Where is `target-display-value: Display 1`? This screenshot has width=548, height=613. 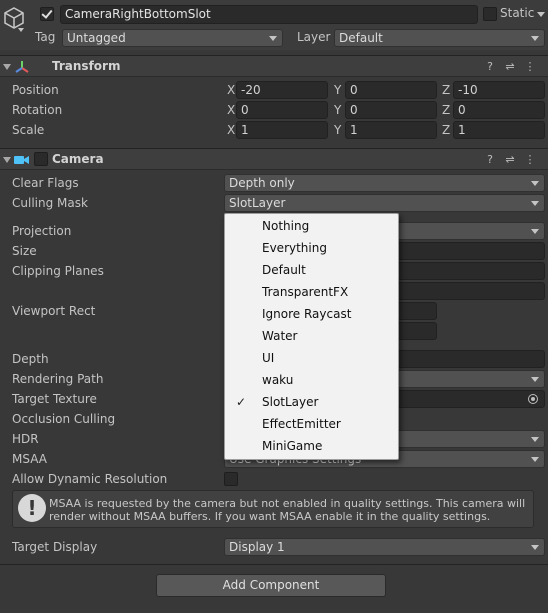 target-display-value: Display 1 is located at coordinates (257, 547).